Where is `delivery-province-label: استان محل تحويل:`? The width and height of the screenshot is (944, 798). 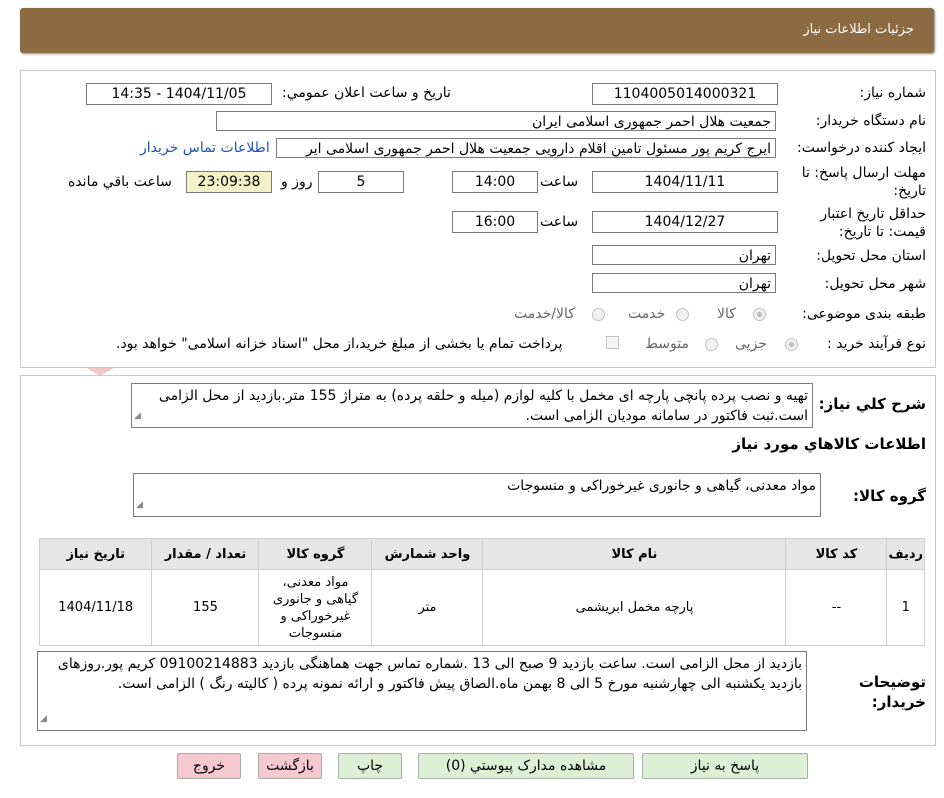
delivery-province-label: استان محل تحويل: is located at coordinates (871, 256).